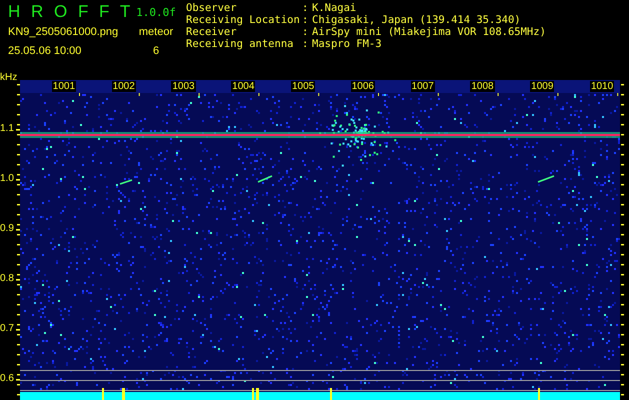 The height and width of the screenshot is (400, 629). I want to click on axis-label: 1004, so click(243, 86).